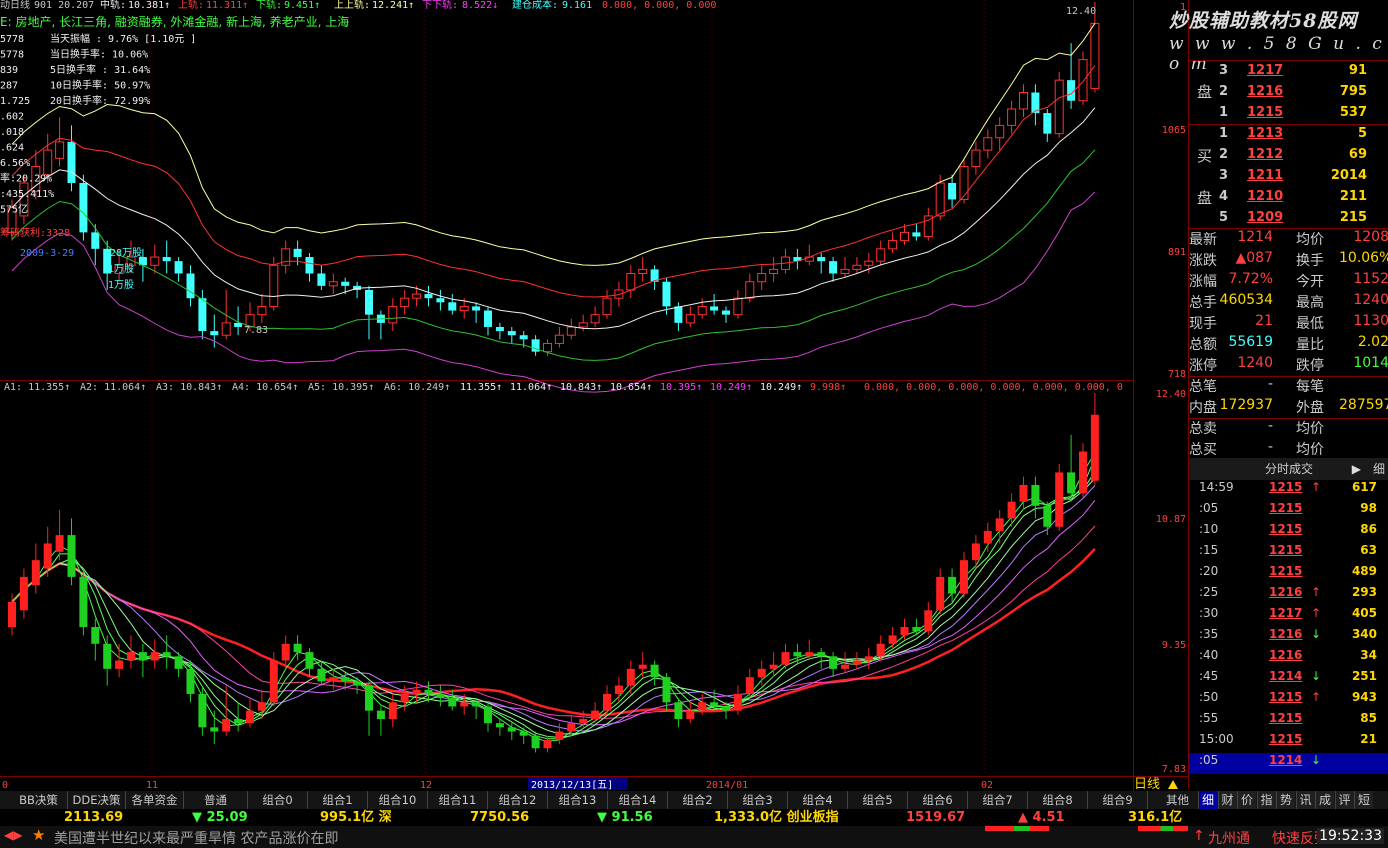  What do you see at coordinates (1286, 718) in the screenshot?
I see `tick-price: 1215` at bounding box center [1286, 718].